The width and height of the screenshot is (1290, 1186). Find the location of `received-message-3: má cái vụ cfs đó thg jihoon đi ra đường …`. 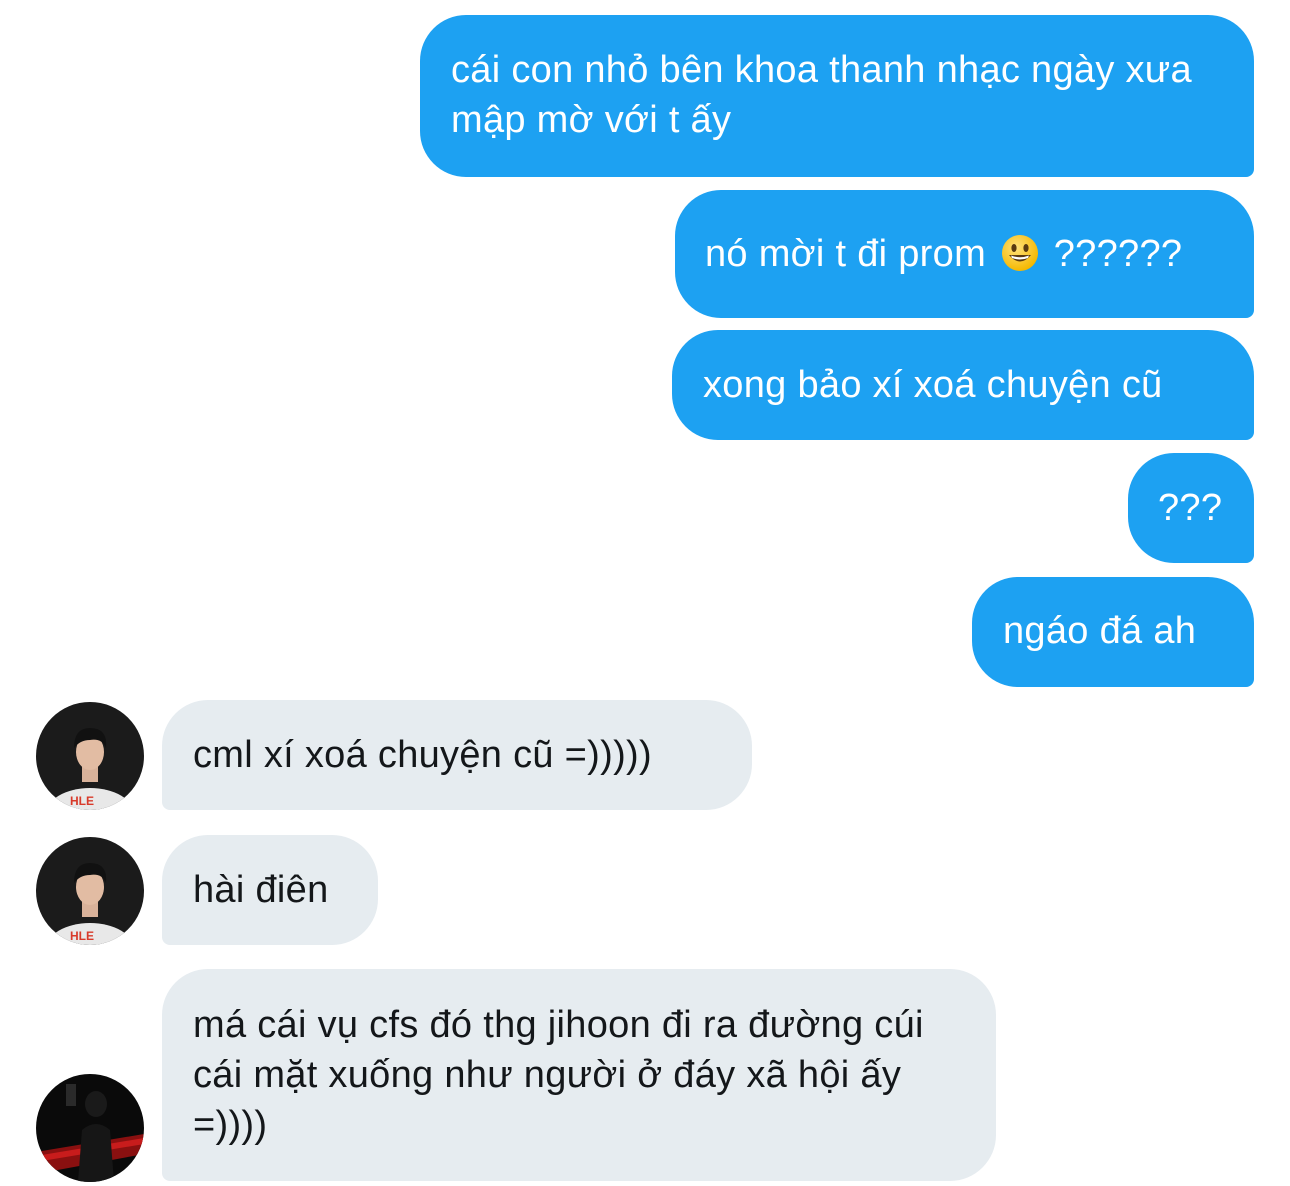

received-message-3: má cái vụ cfs đó thg jihoon đi ra đường … is located at coordinates (579, 1075).